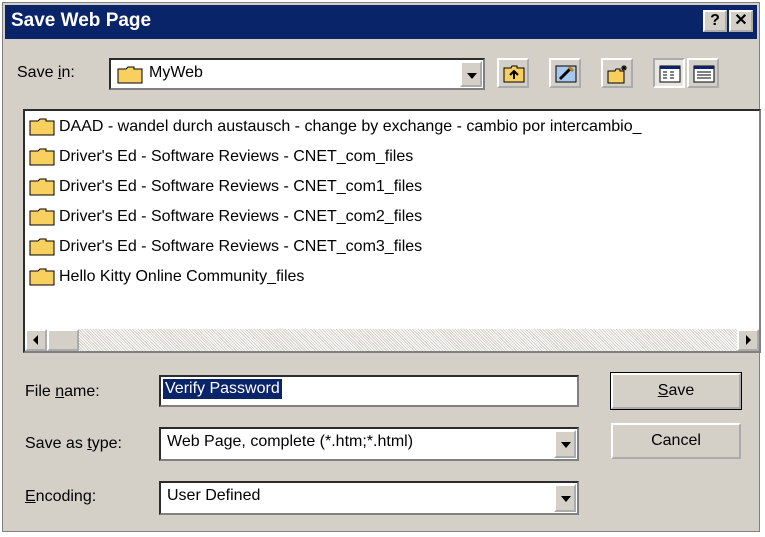  Describe the element at coordinates (676, 441) in the screenshot. I see `cancel-button: Cancel` at that location.